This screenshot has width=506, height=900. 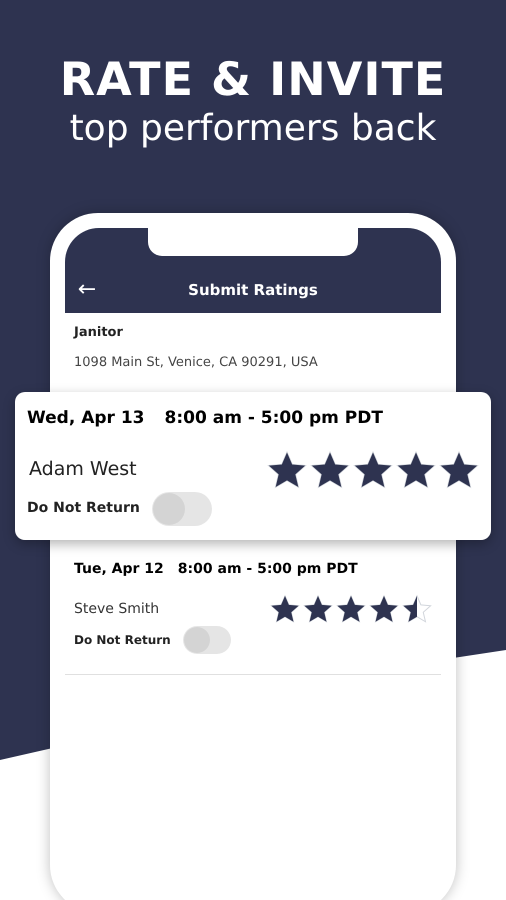 What do you see at coordinates (87, 290) in the screenshot?
I see `back-button: ←` at bounding box center [87, 290].